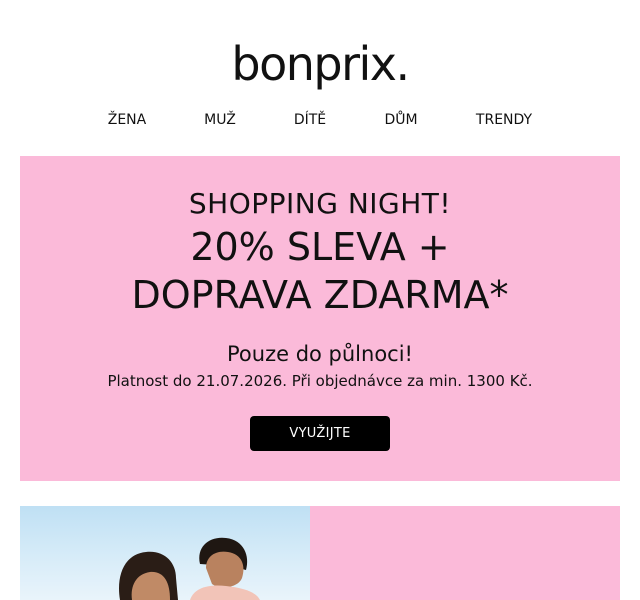 The height and width of the screenshot is (600, 640). Describe the element at coordinates (320, 295) in the screenshot. I see `hero-headline-line2: DOPRAVA ZDARMA*` at that location.